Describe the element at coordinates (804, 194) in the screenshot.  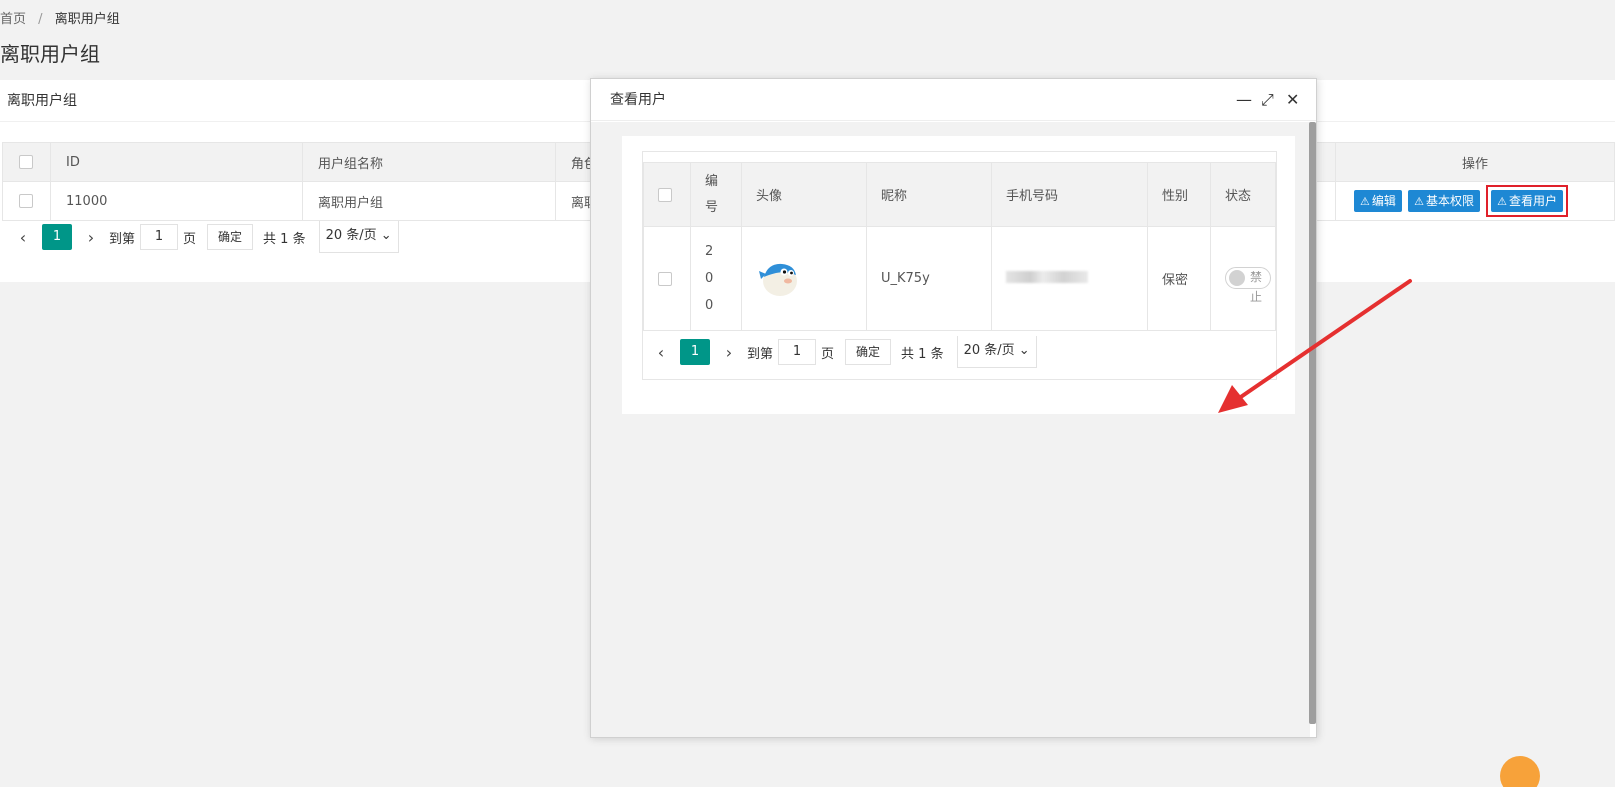
I see `col-avatar: 头像` at that location.